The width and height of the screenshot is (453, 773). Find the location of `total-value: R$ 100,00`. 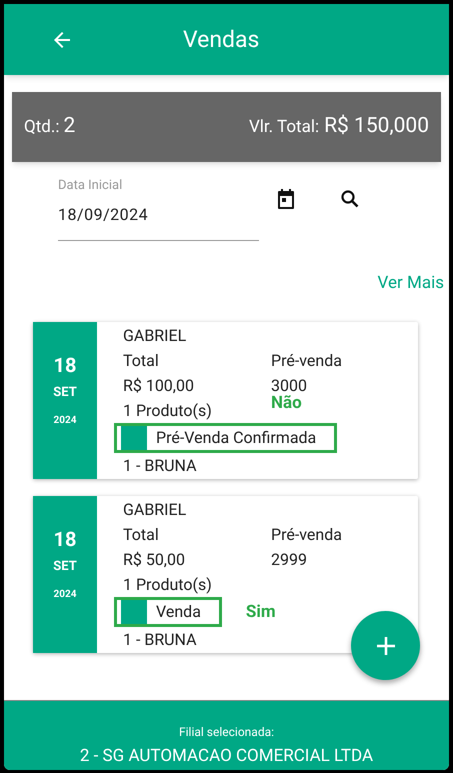

total-value: R$ 100,00 is located at coordinates (158, 386).